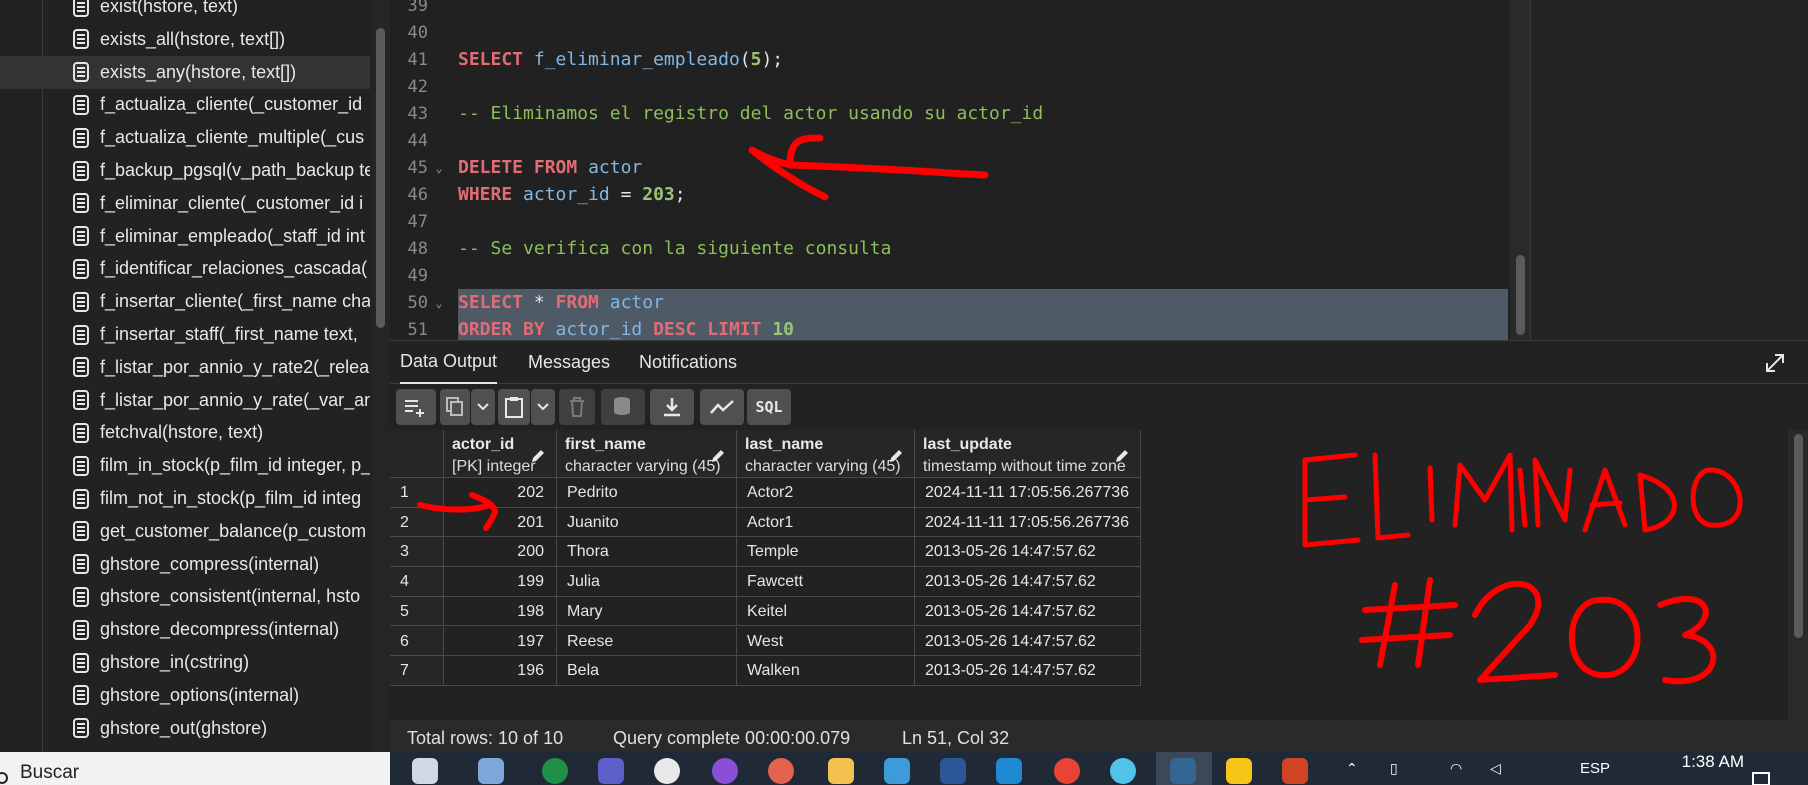  Describe the element at coordinates (781, 771) in the screenshot. I see `app-icon-postman` at that location.